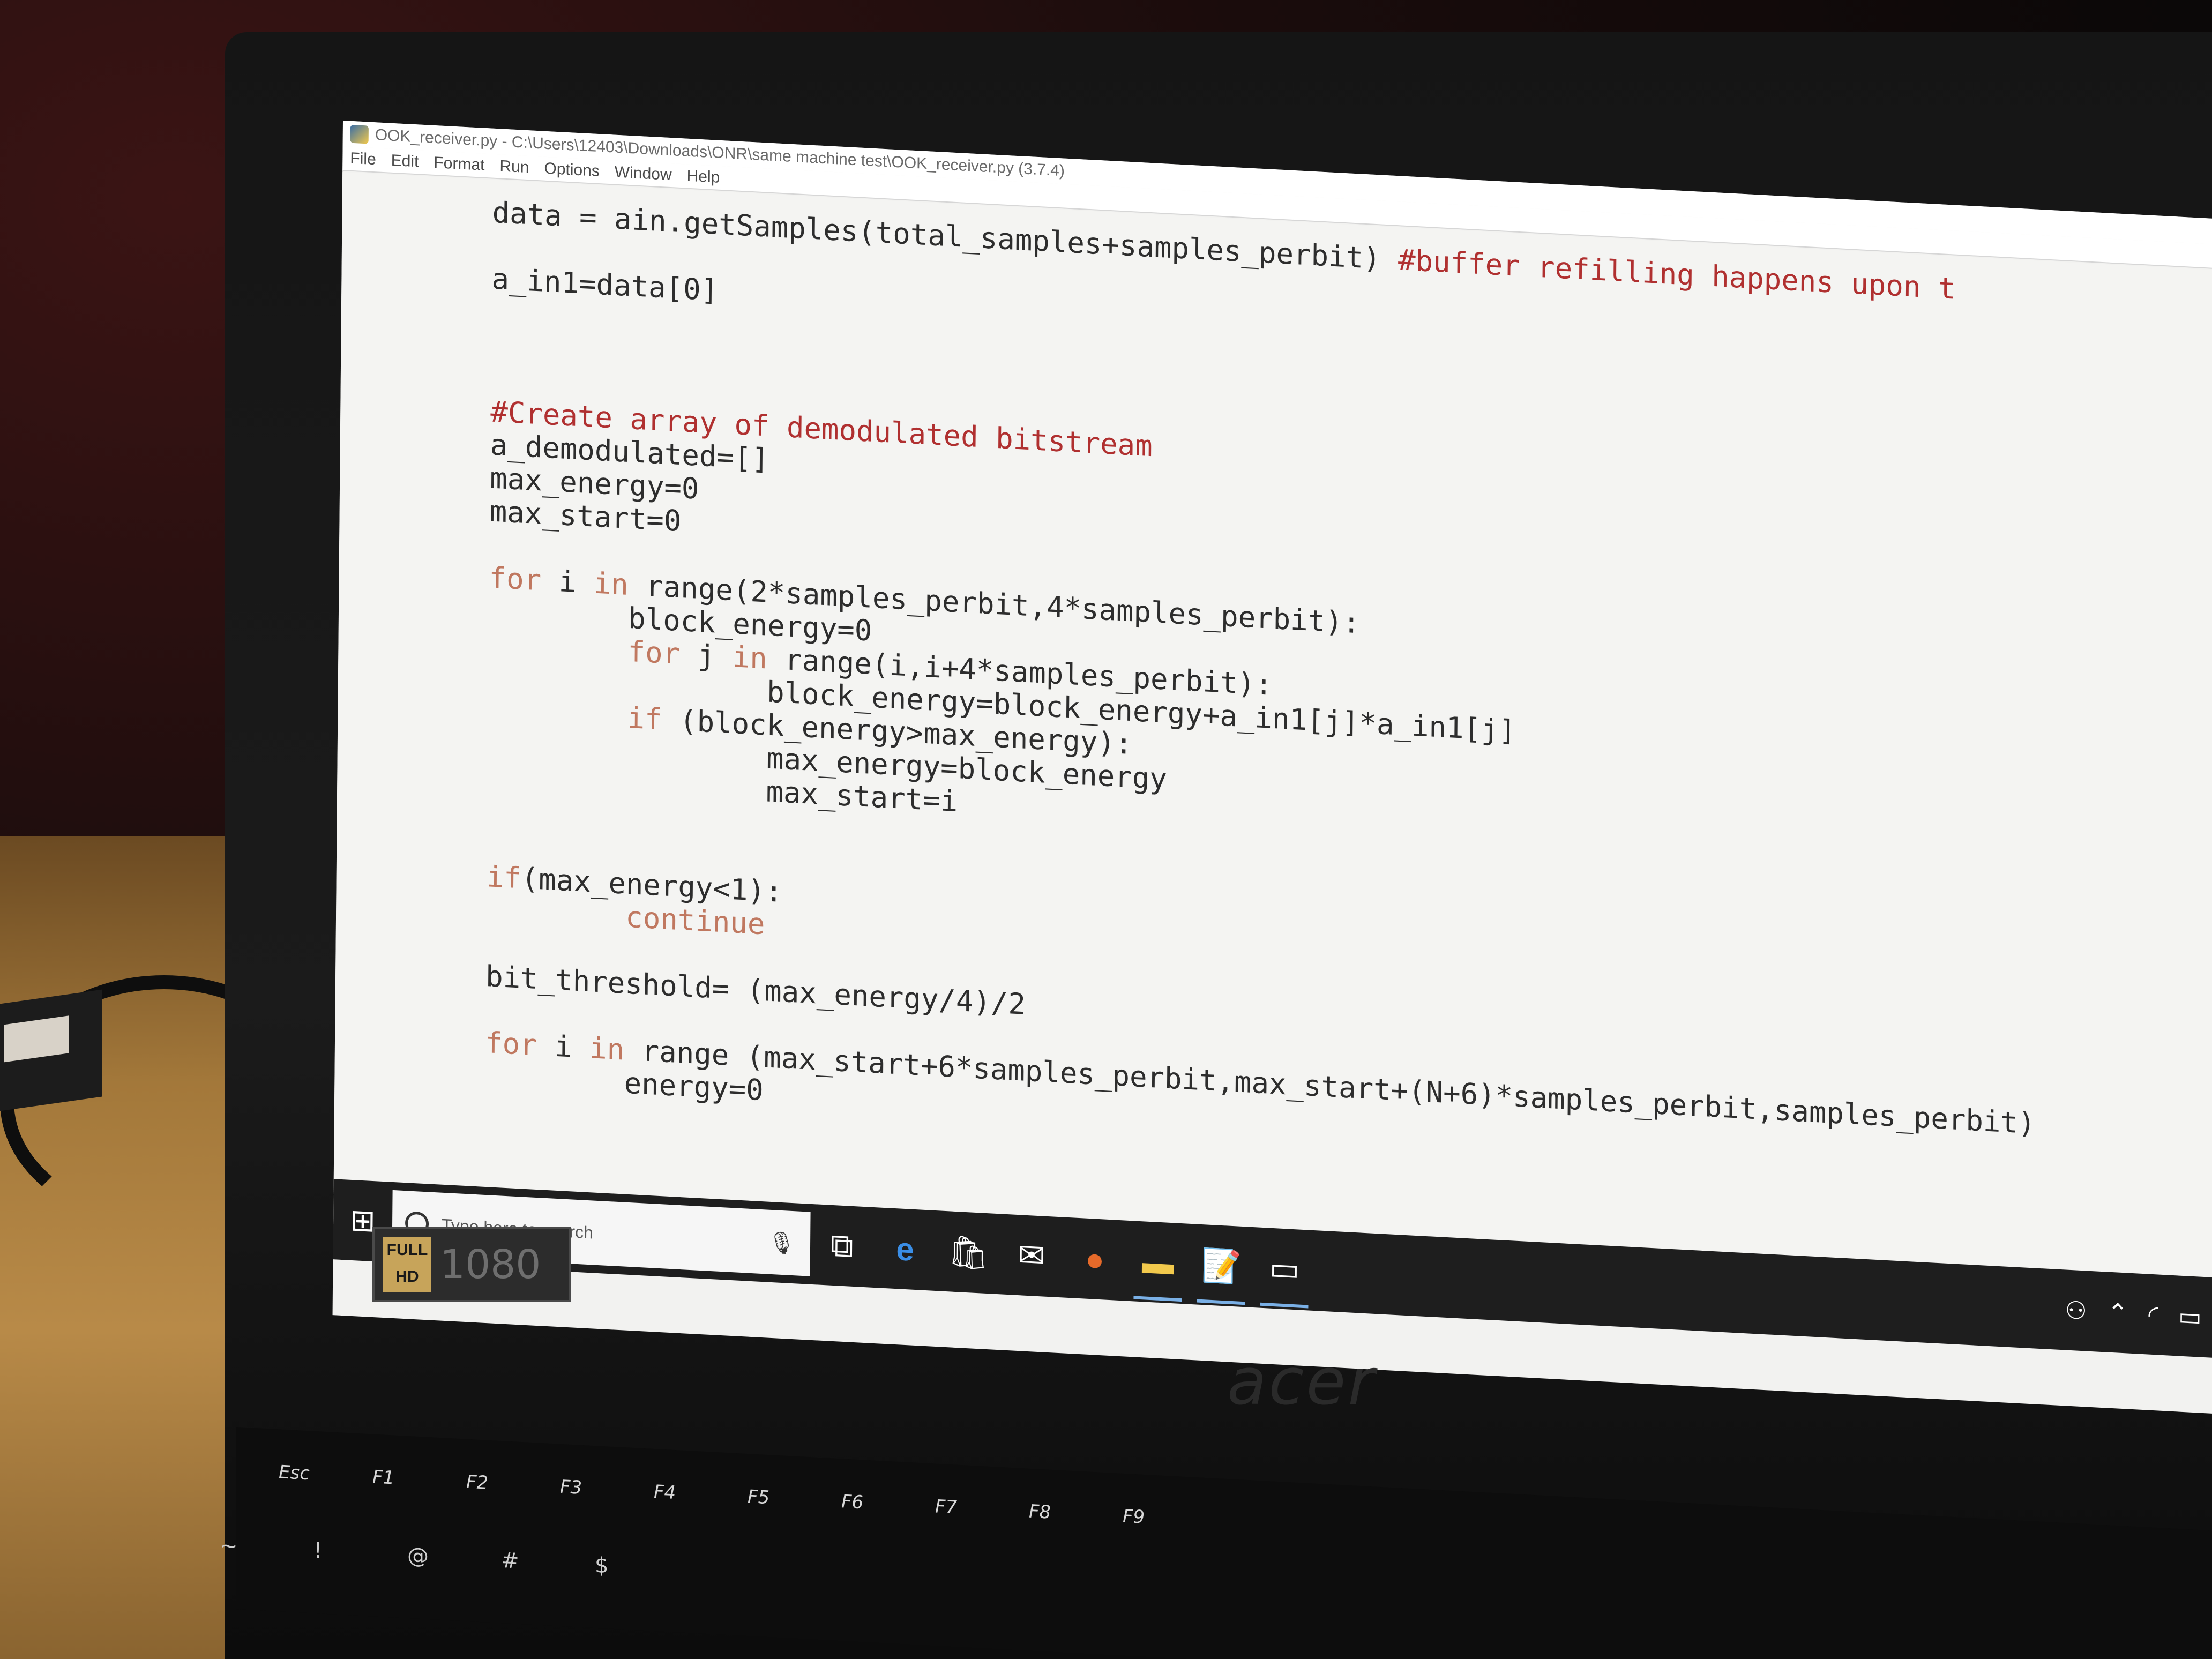  I want to click on key-f8: F8, so click(1040, 1512).